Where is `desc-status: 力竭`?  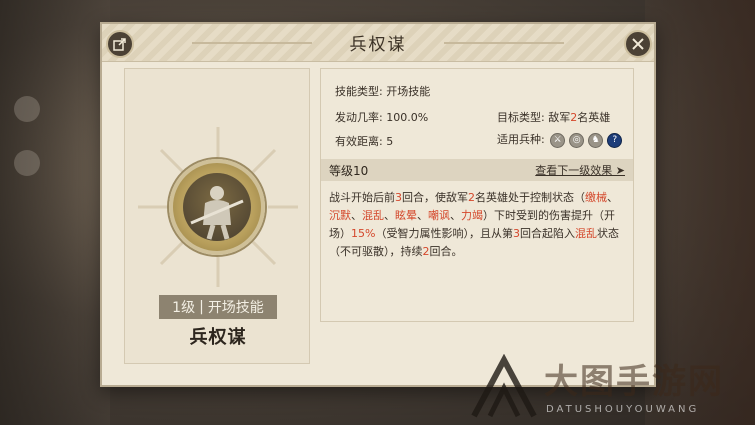 desc-status: 力竭 is located at coordinates (472, 215).